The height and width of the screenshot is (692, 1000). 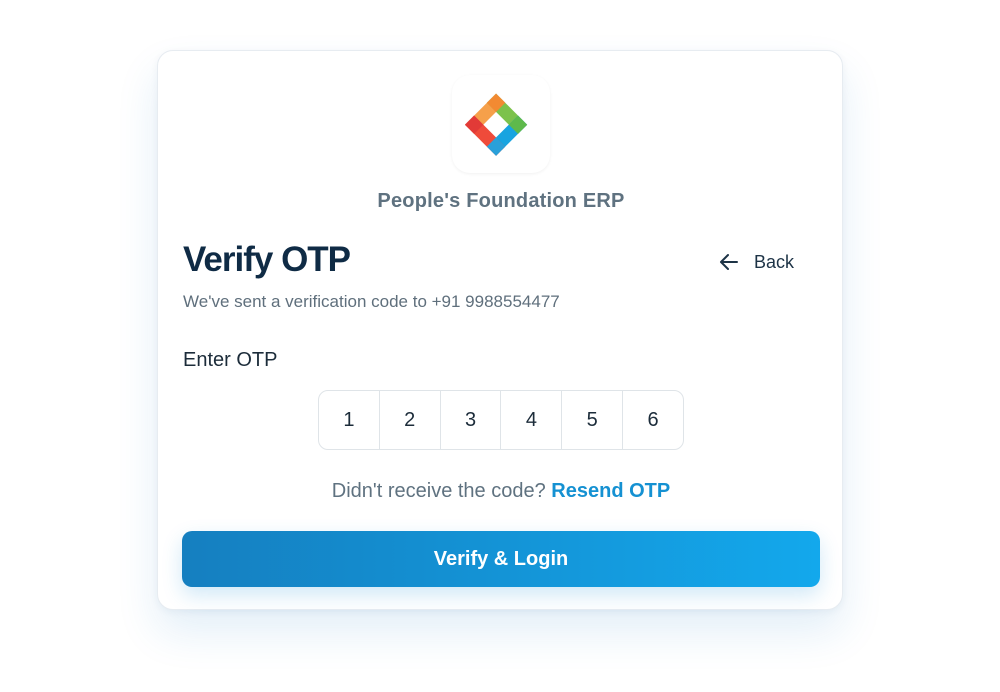 What do you see at coordinates (501, 559) in the screenshot?
I see `verify-login-button: Verify & Login` at bounding box center [501, 559].